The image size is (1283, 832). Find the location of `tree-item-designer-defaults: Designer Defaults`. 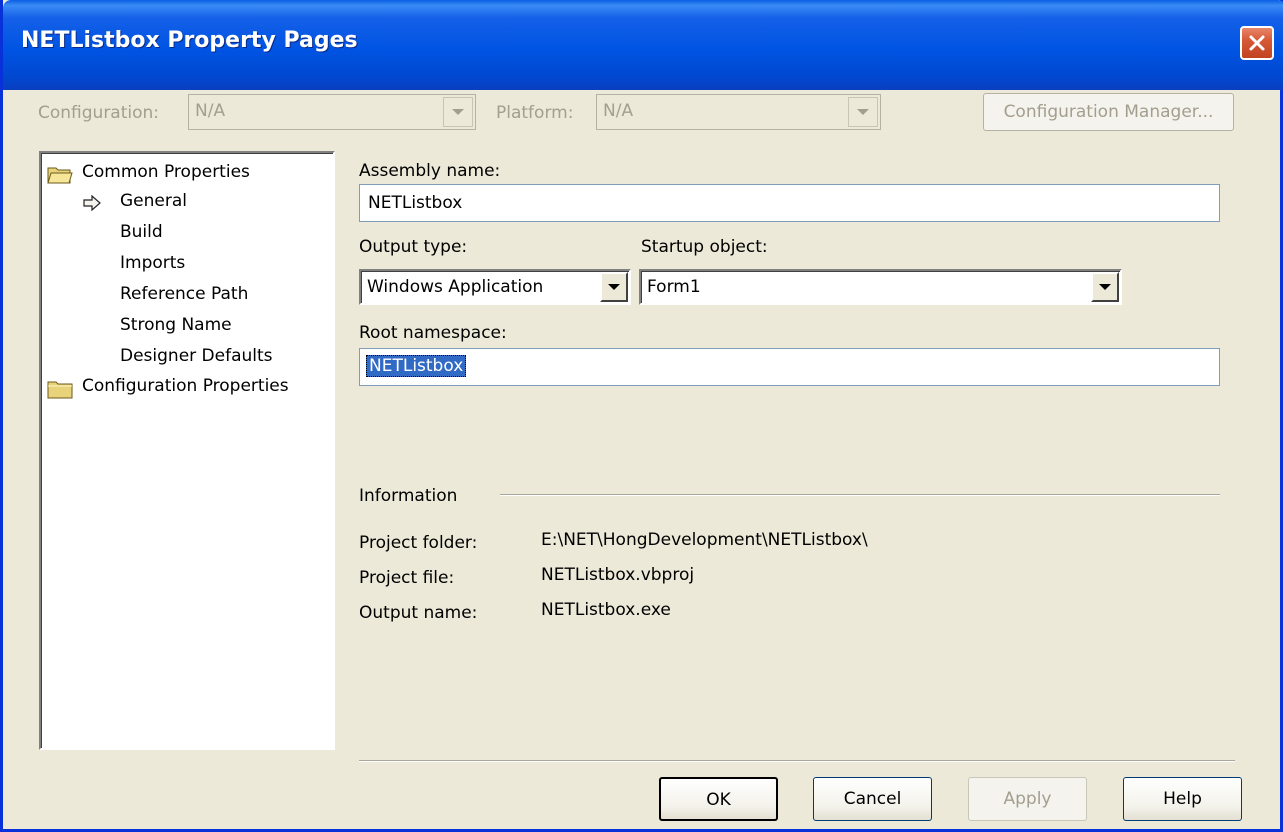

tree-item-designer-defaults: Designer Defaults is located at coordinates (196, 356).